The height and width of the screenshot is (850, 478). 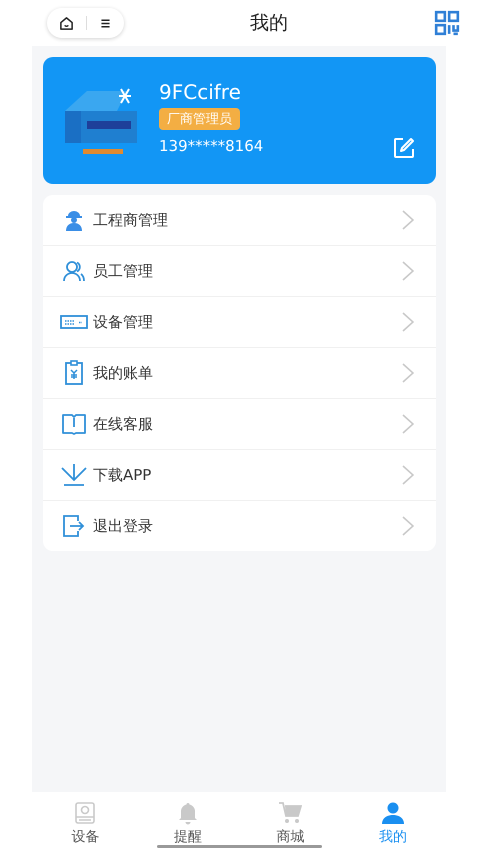 I want to click on tab-item: 提醒, so click(x=188, y=819).